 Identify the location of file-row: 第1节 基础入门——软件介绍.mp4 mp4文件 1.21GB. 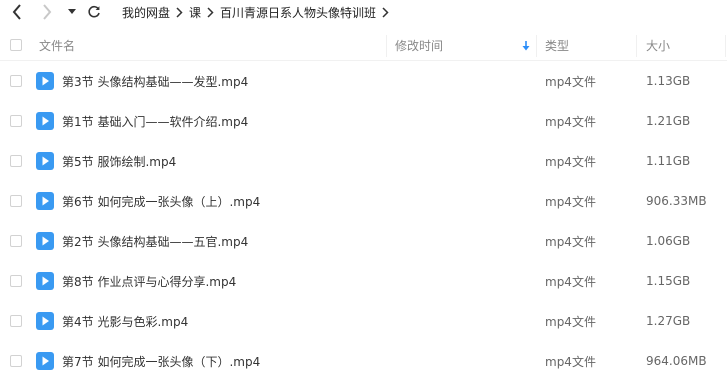
(363, 121).